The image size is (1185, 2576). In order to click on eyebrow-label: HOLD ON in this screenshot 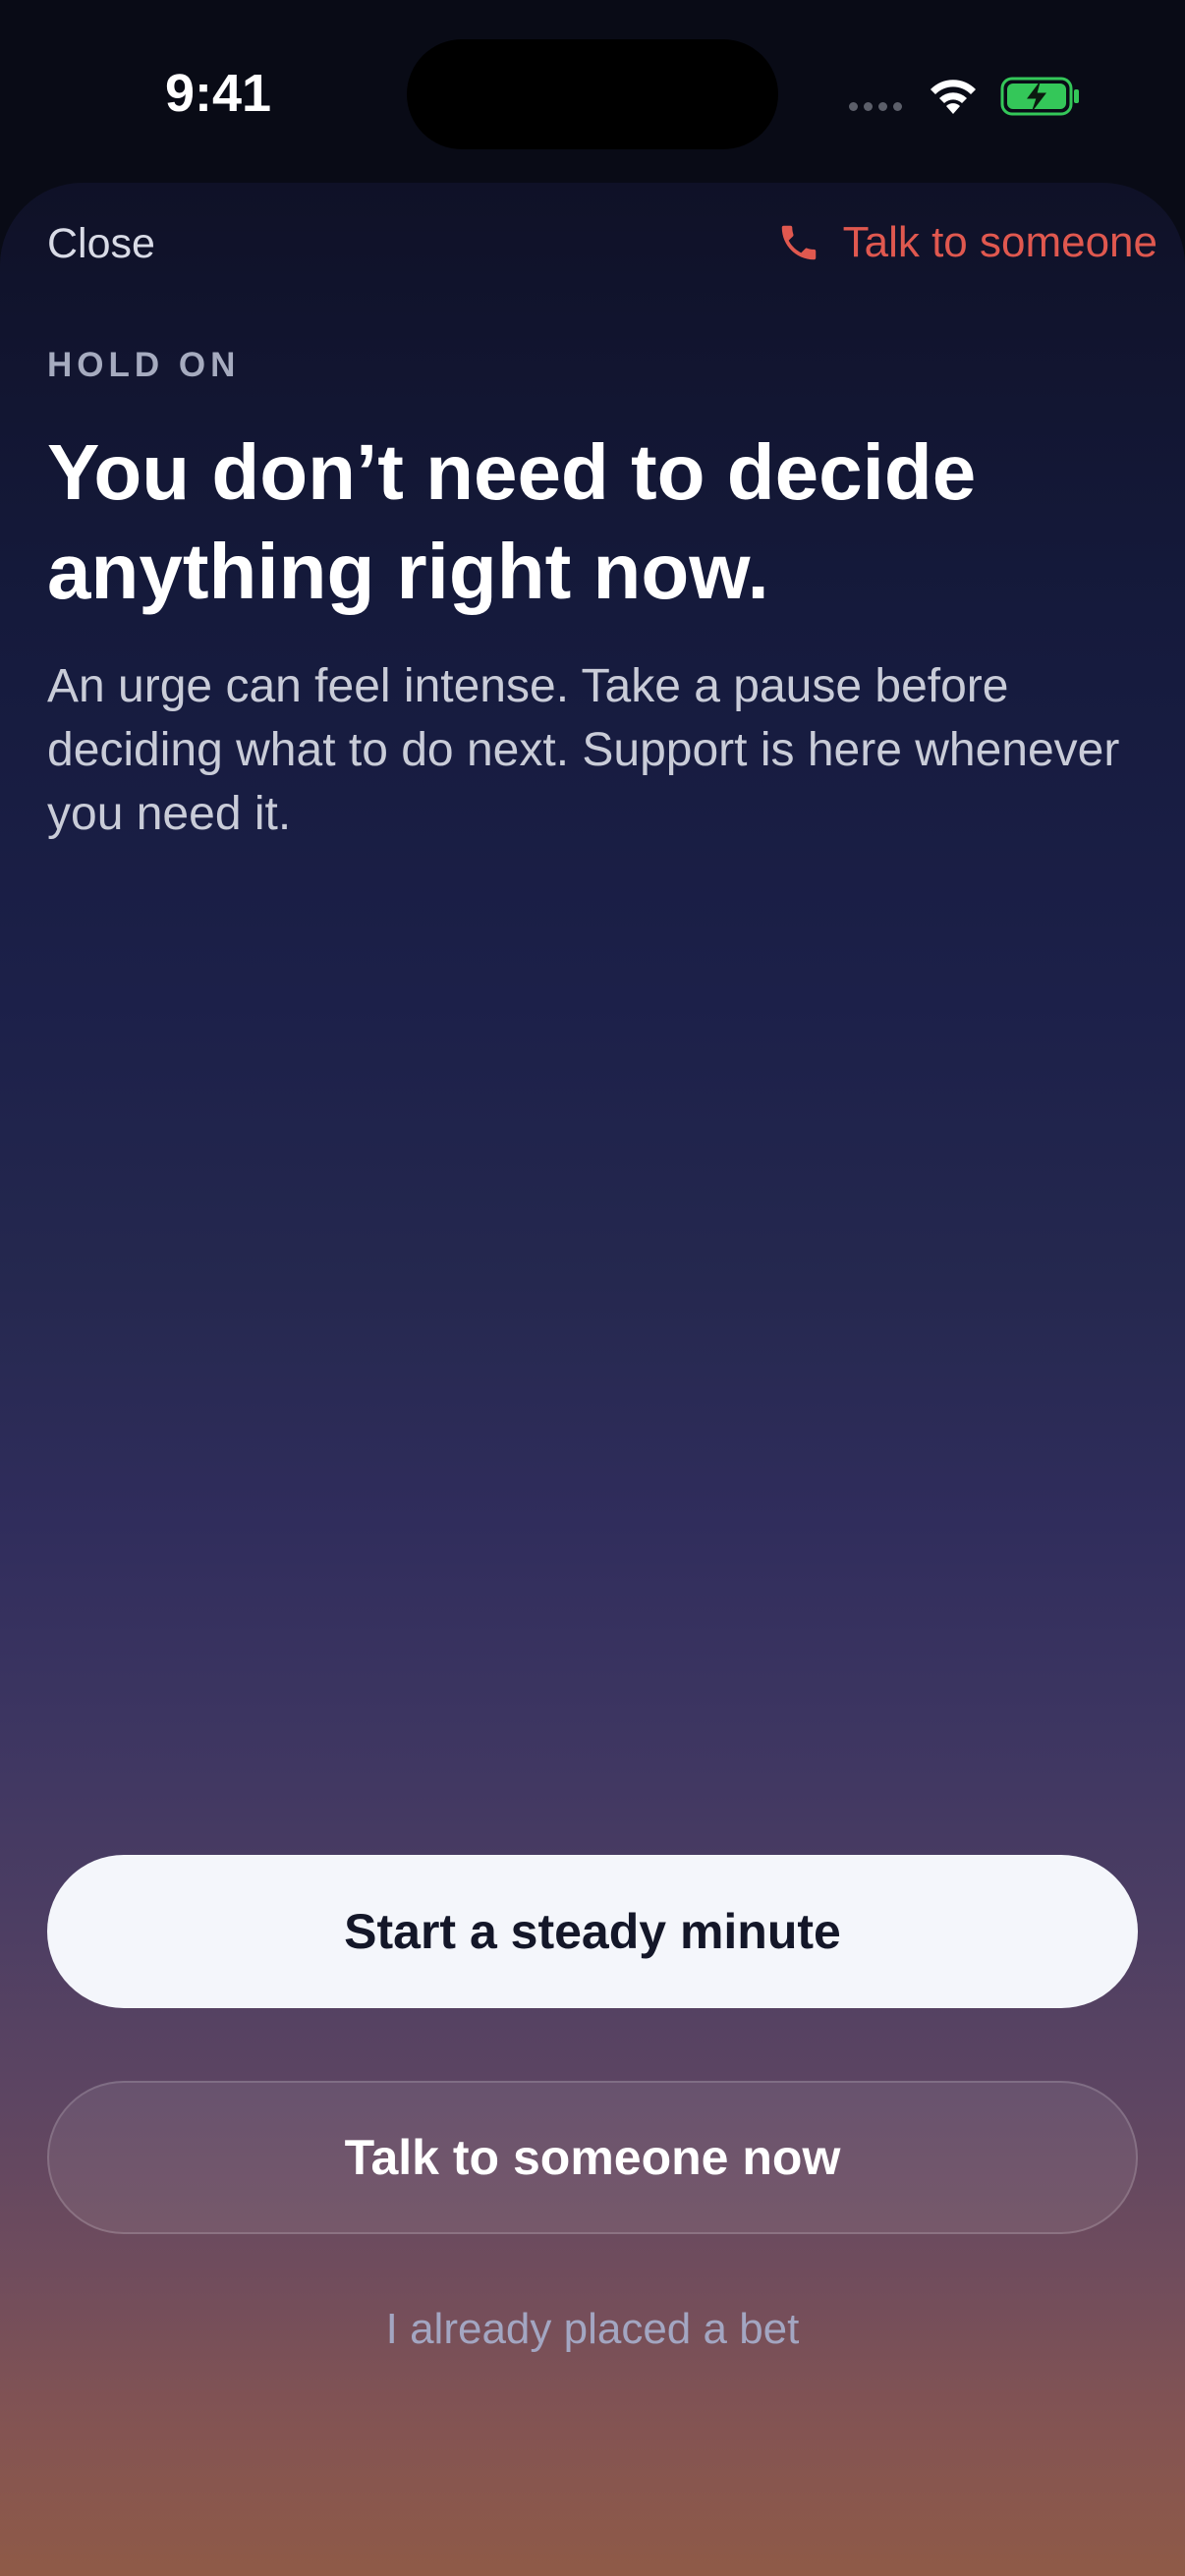, I will do `click(144, 365)`.